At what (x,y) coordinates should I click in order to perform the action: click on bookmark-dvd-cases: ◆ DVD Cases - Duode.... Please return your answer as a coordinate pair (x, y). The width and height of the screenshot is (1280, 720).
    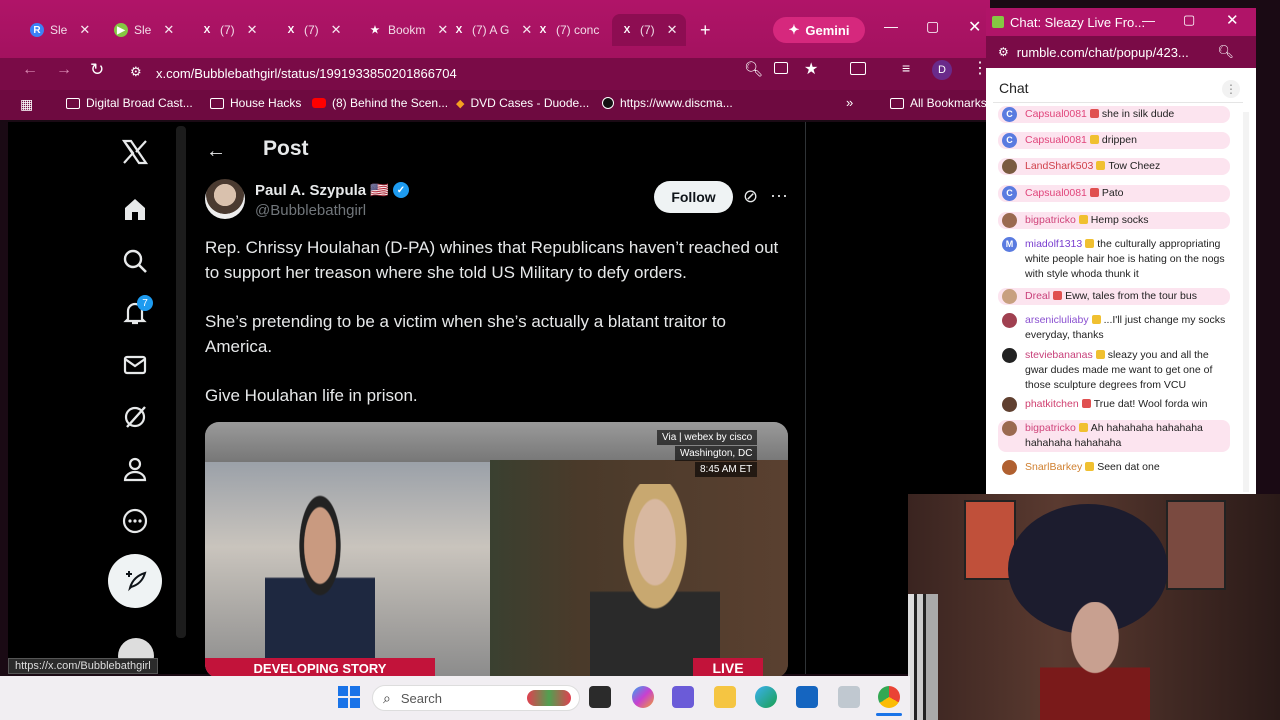
    Looking at the image, I should click on (522, 103).